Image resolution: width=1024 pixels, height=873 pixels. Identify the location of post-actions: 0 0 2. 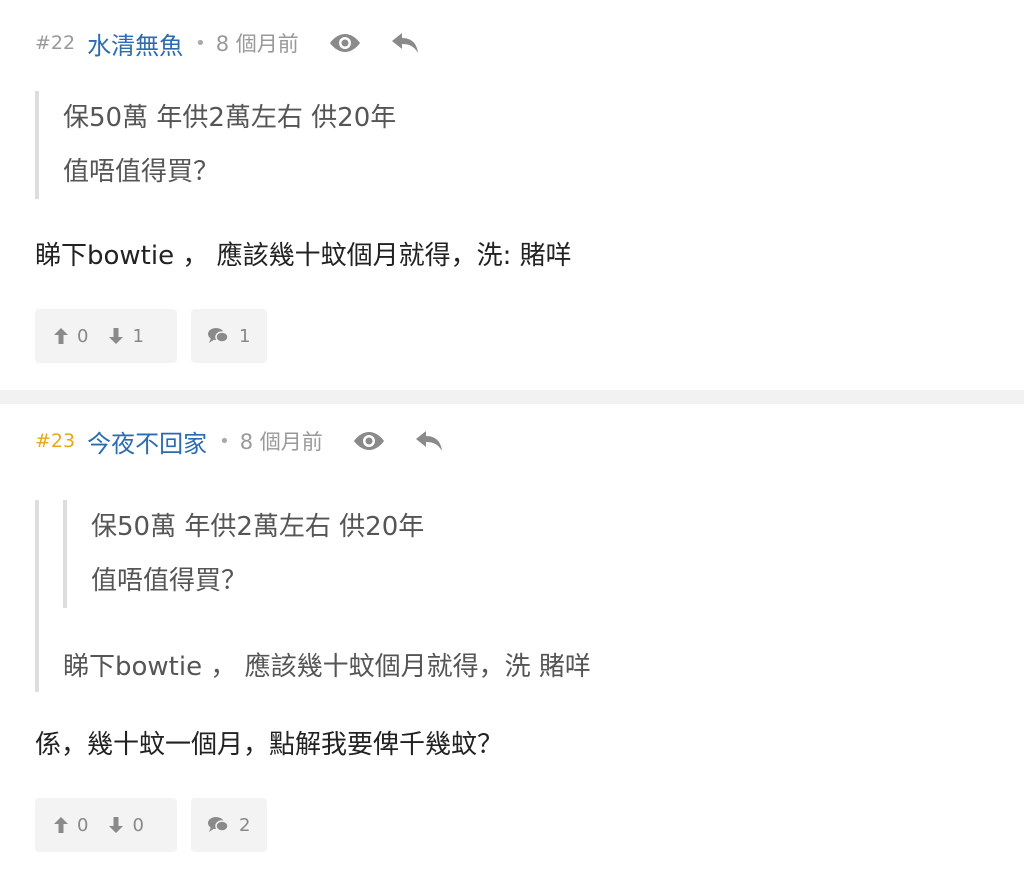
(151, 825).